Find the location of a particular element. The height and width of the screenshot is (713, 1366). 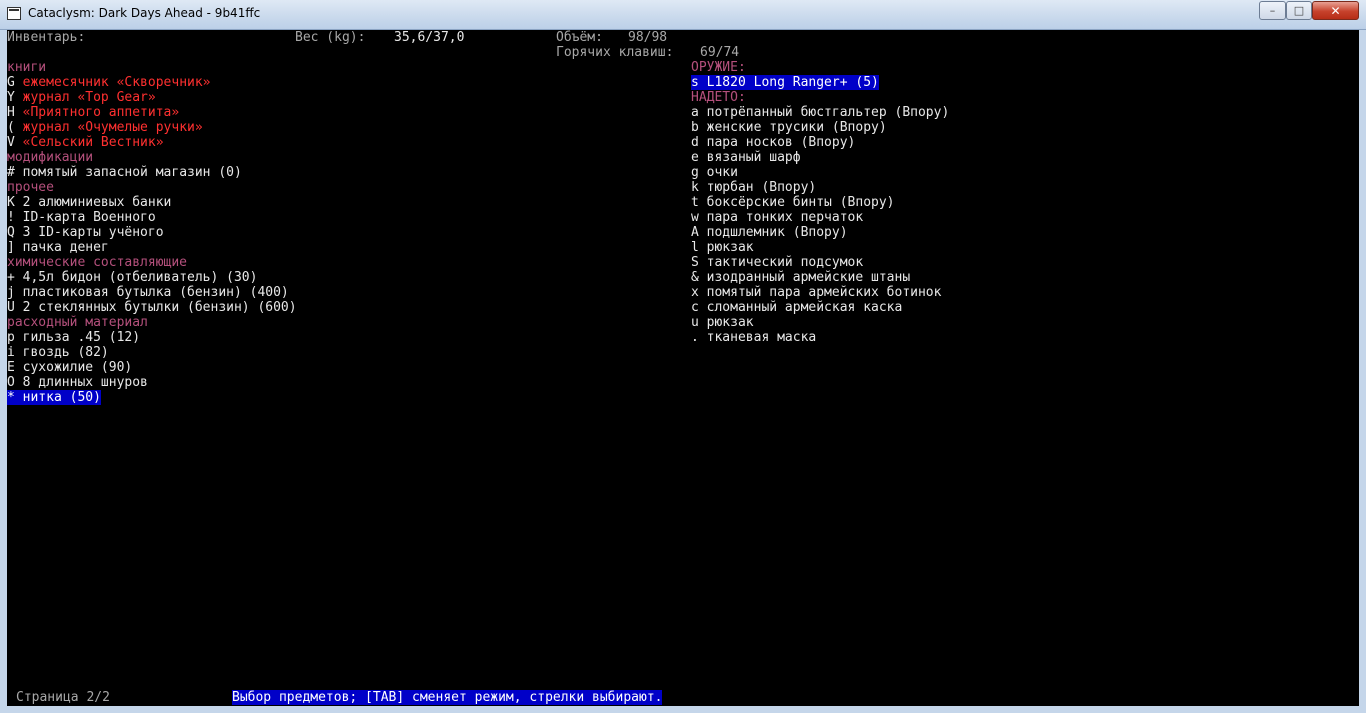

inventory-item: l рюкзак is located at coordinates (722, 247).